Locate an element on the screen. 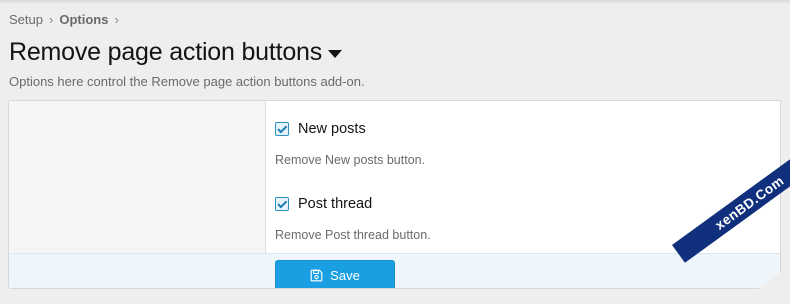 This screenshot has width=790, height=304. save-icon is located at coordinates (316, 275).